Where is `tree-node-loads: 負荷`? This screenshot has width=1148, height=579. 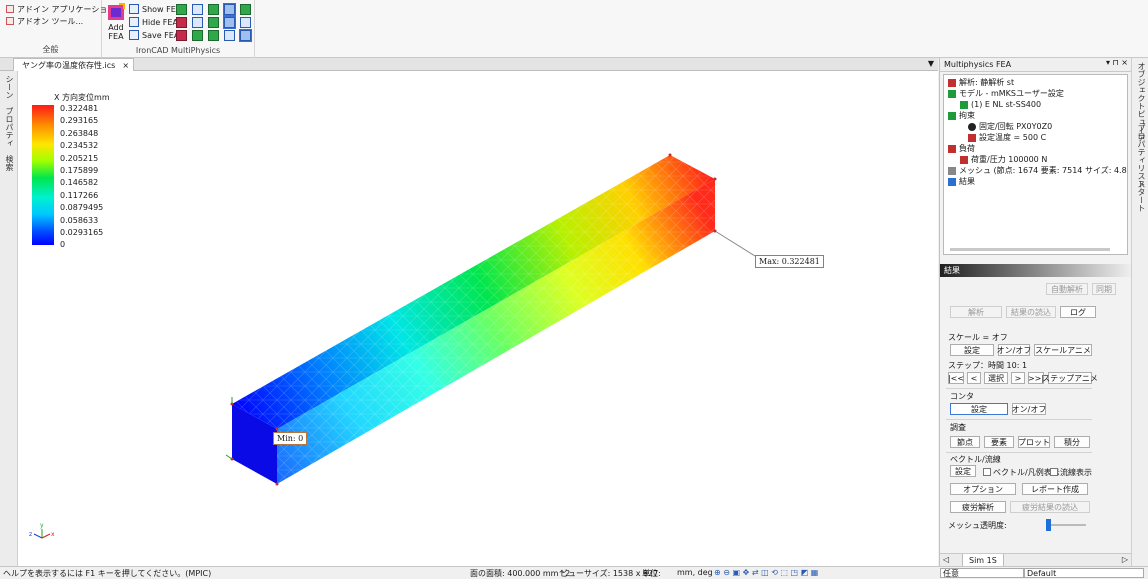 tree-node-loads: 負荷 is located at coordinates (961, 148).